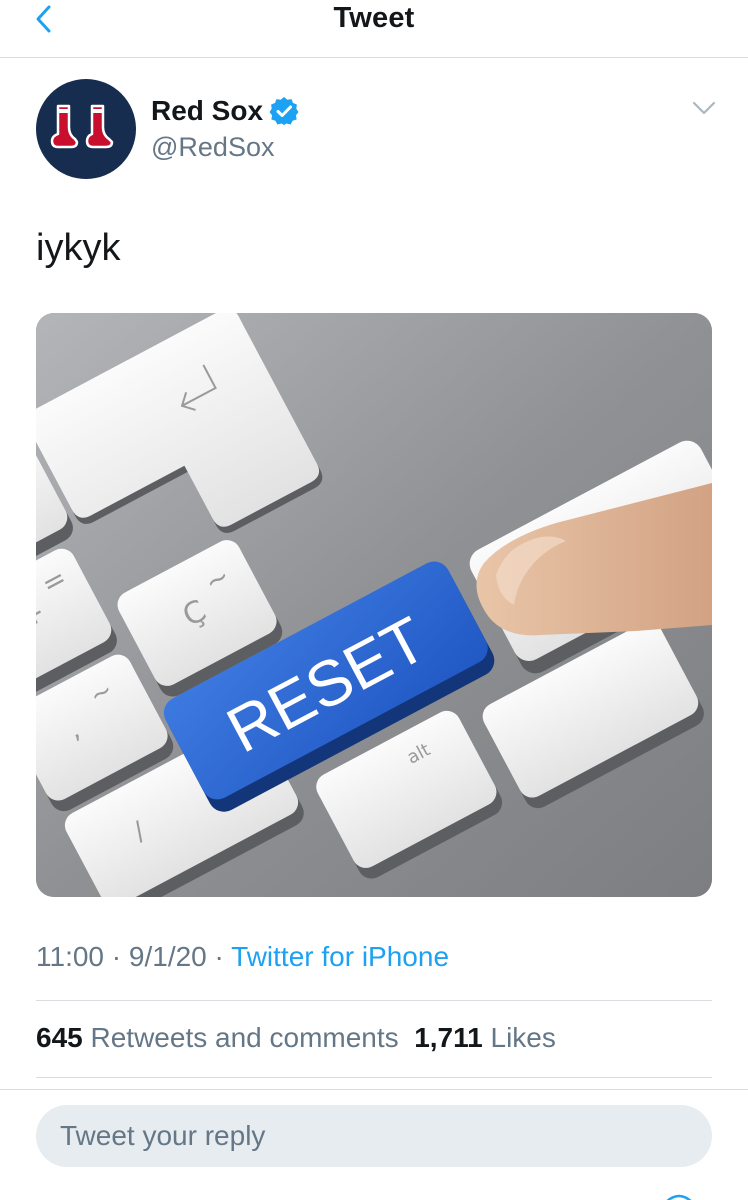 The height and width of the screenshot is (1200, 748). Describe the element at coordinates (284, 111) in the screenshot. I see `verified-badge-icon` at that location.